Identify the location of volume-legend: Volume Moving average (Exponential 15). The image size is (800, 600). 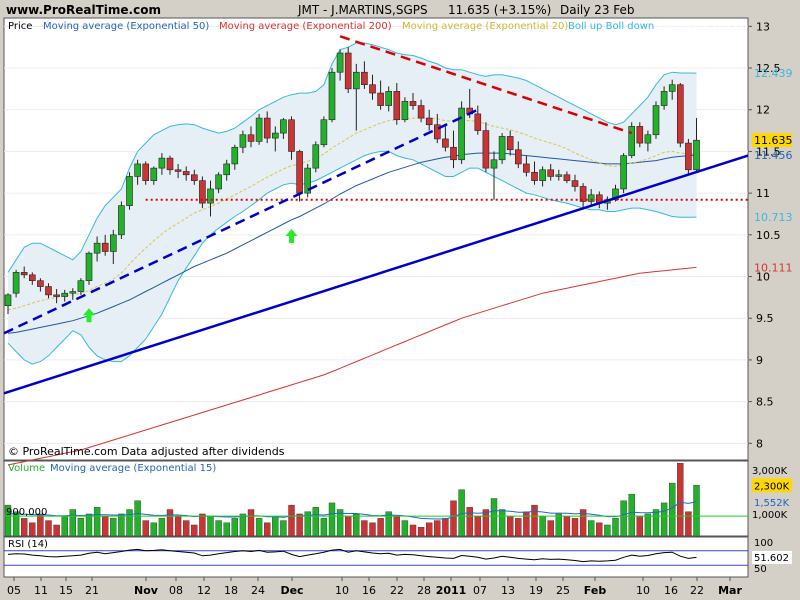
(112, 468).